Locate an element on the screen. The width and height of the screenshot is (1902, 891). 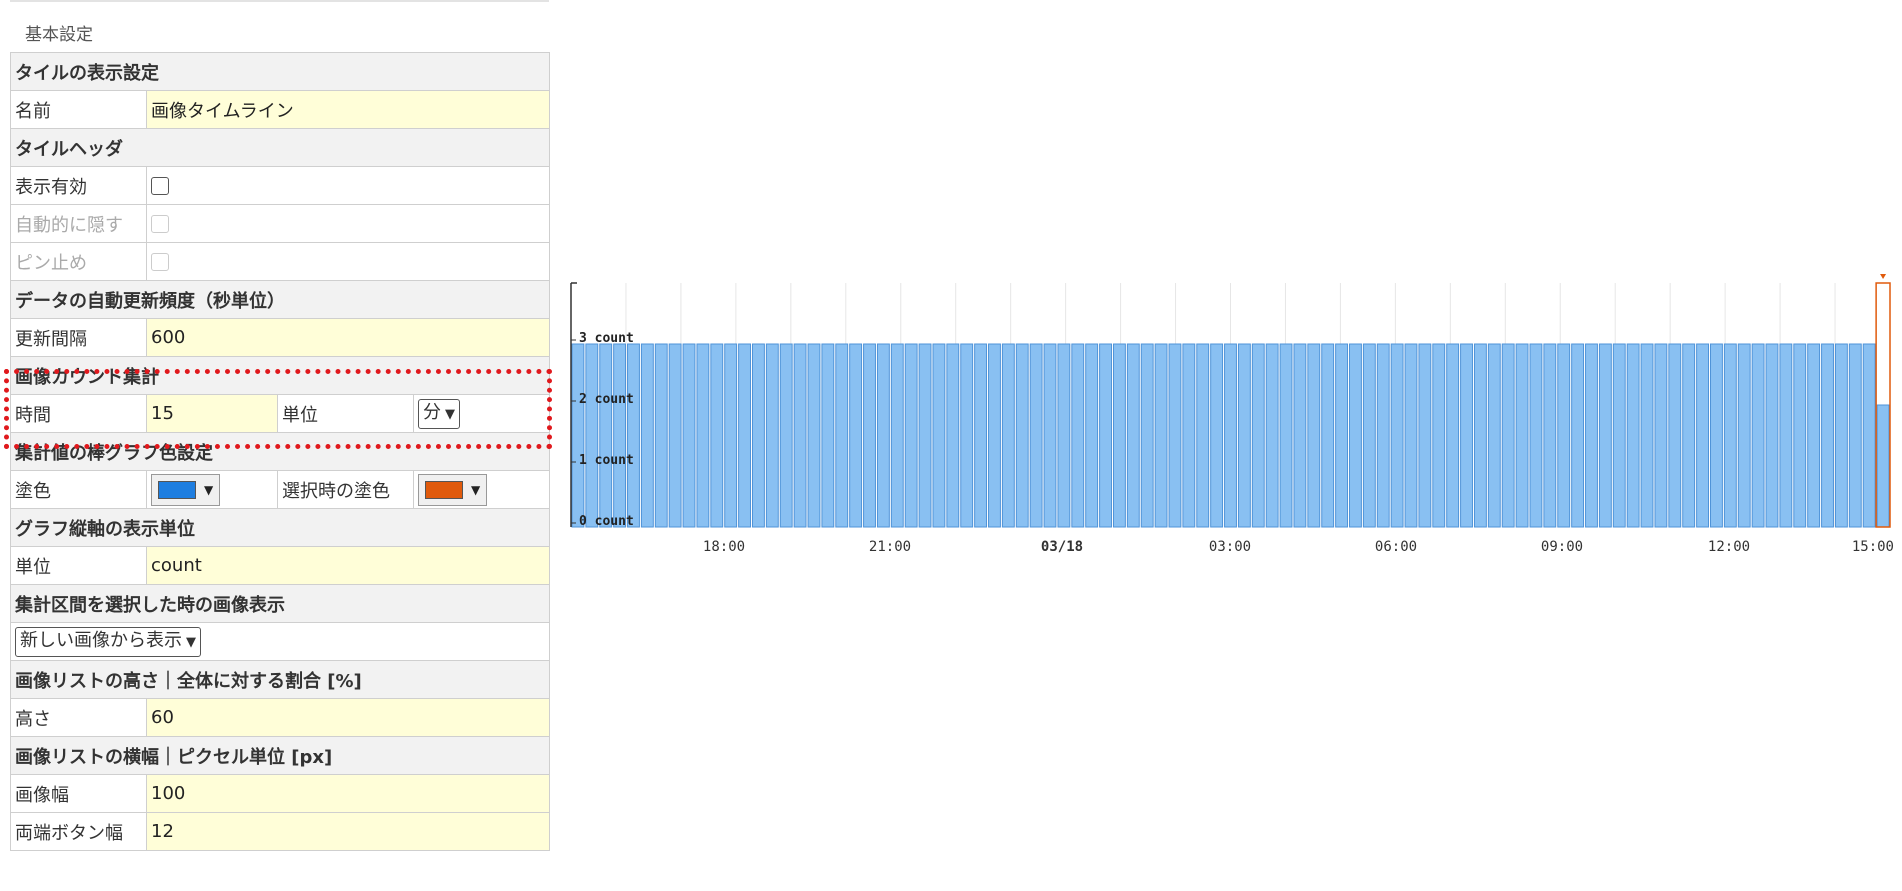
selected-fill-color-picker: ▼ is located at coordinates (453, 489).